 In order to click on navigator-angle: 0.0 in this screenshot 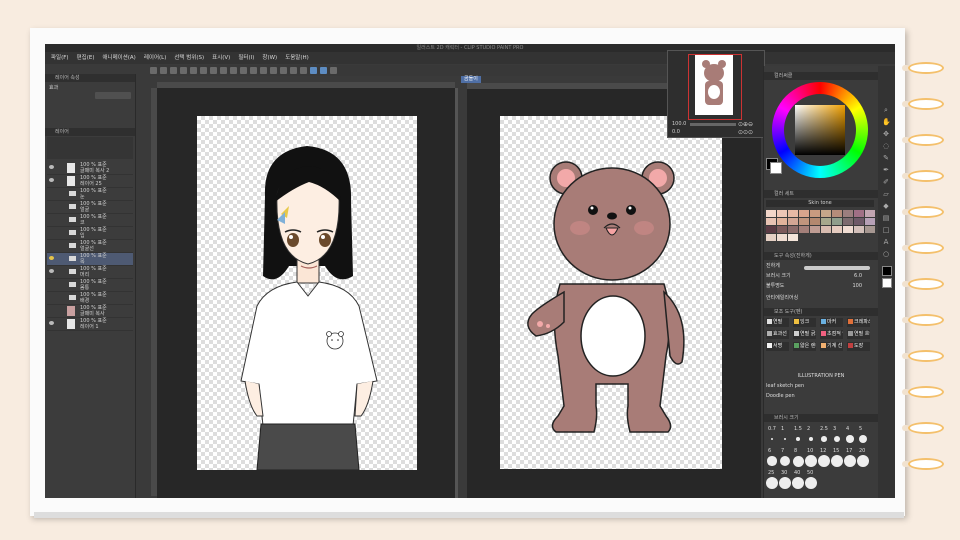, I will do `click(676, 132)`.